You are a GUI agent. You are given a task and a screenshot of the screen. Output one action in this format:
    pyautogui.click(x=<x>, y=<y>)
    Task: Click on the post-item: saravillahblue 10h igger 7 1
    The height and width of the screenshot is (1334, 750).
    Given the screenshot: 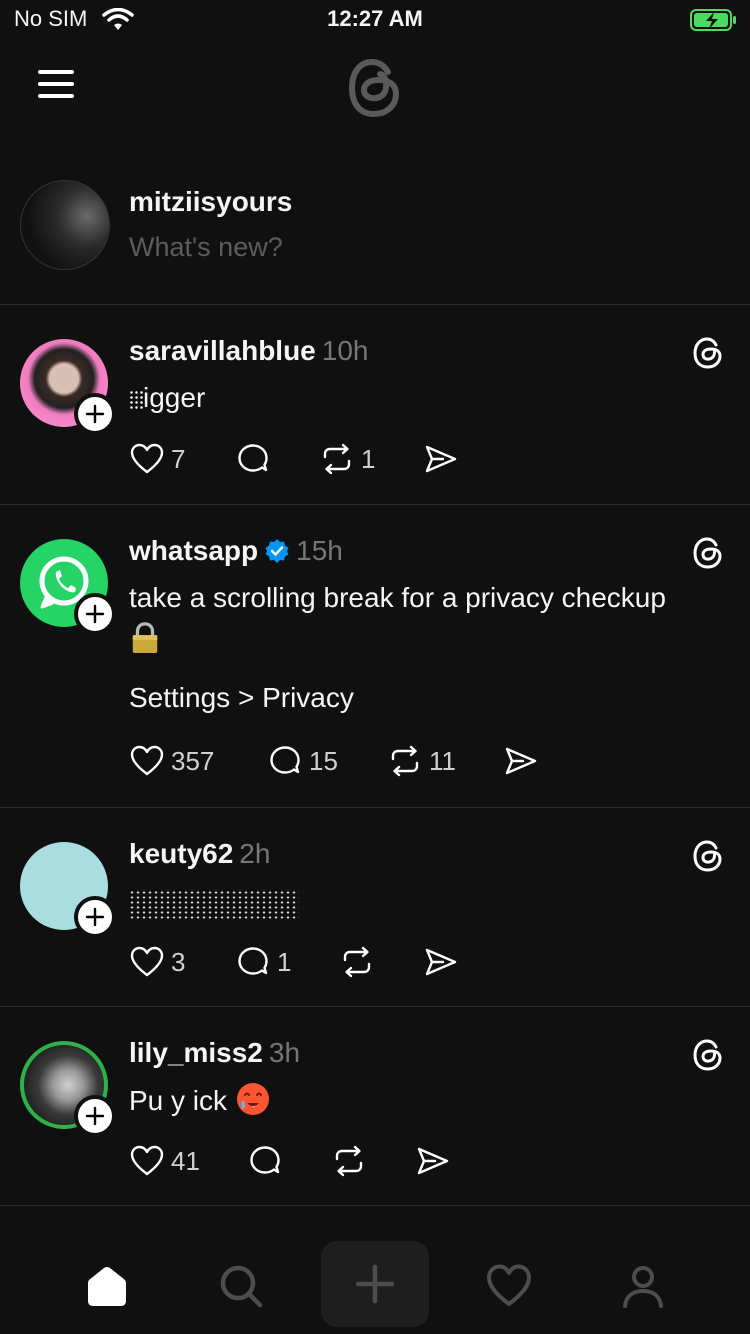 What is the action you would take?
    pyautogui.click(x=375, y=405)
    